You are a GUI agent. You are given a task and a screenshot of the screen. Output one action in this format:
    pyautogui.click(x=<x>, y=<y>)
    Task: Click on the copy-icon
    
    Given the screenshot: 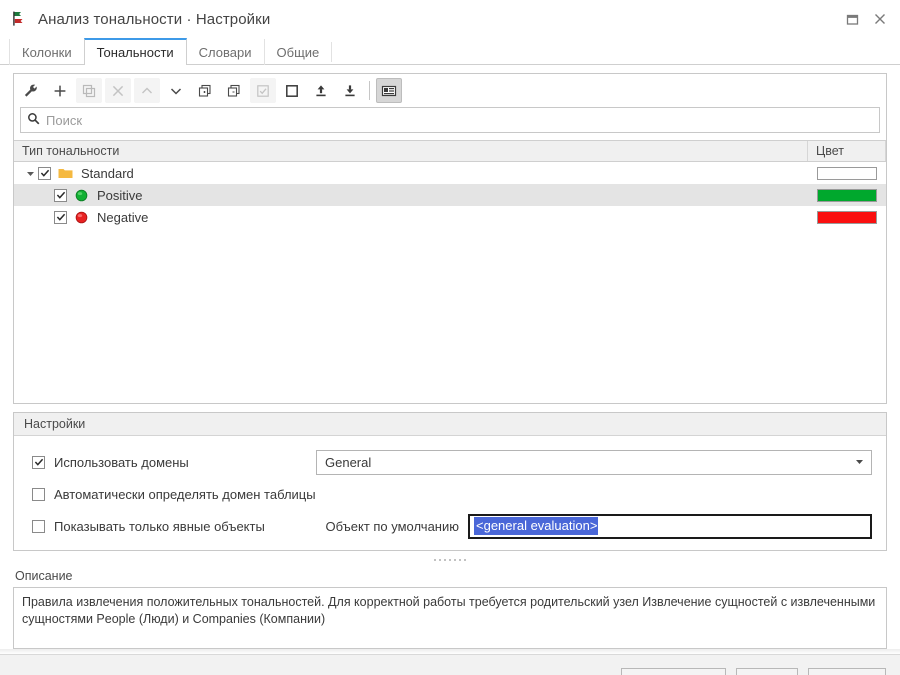 What is the action you would take?
    pyautogui.click(x=89, y=90)
    